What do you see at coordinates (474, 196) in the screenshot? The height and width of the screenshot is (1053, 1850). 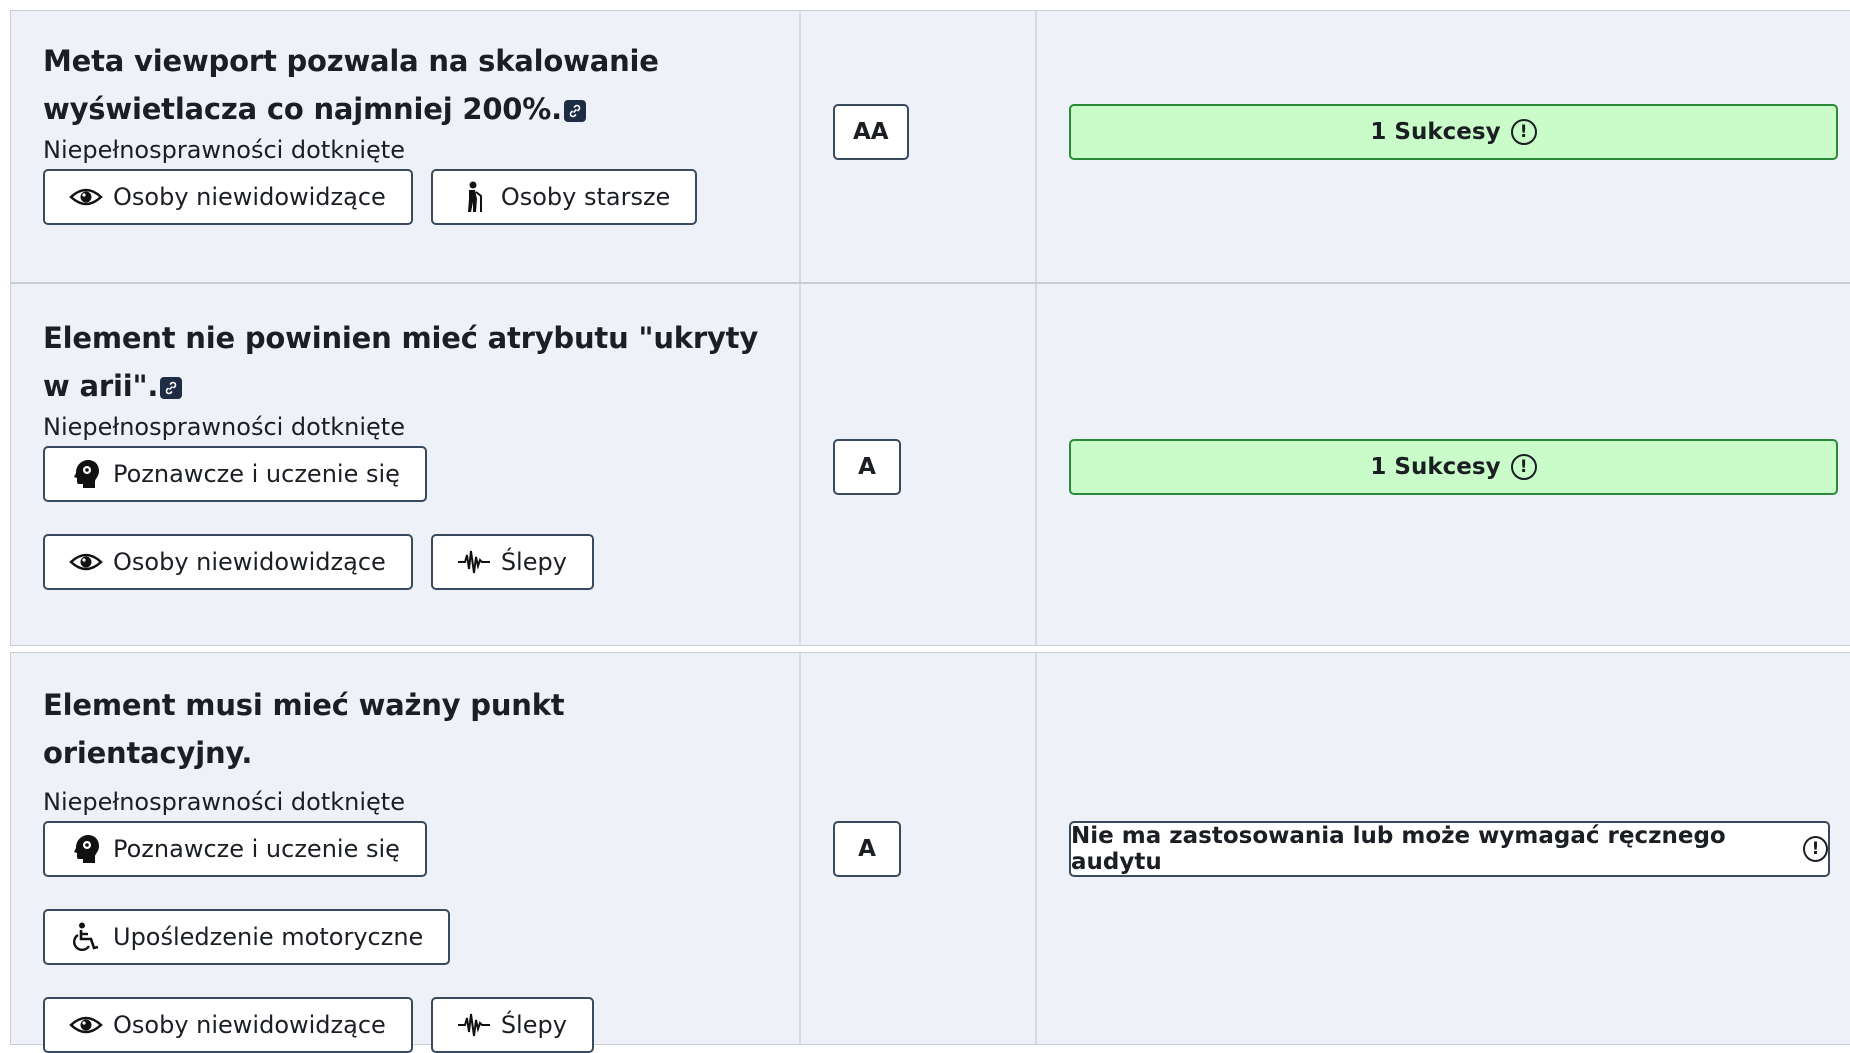 I see `elderly-person-icon` at bounding box center [474, 196].